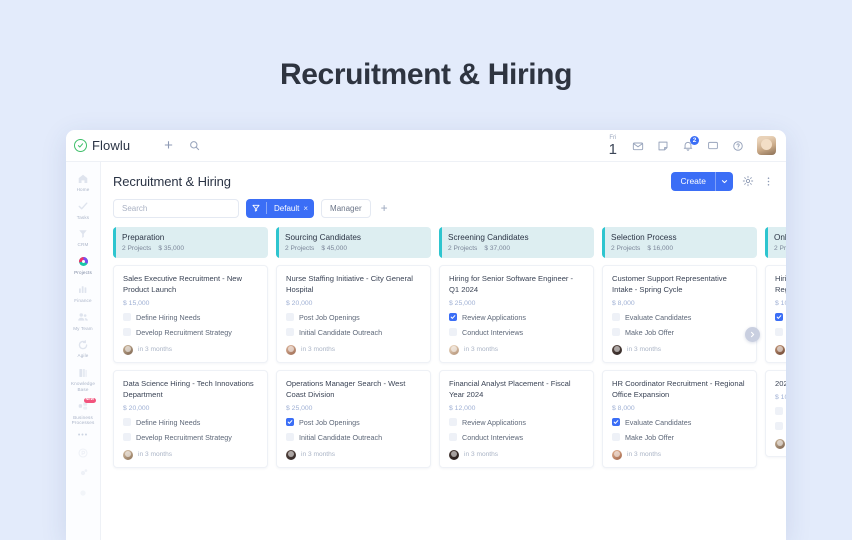  What do you see at coordinates (613, 146) in the screenshot?
I see `date-widget: Fri 1` at bounding box center [613, 146].